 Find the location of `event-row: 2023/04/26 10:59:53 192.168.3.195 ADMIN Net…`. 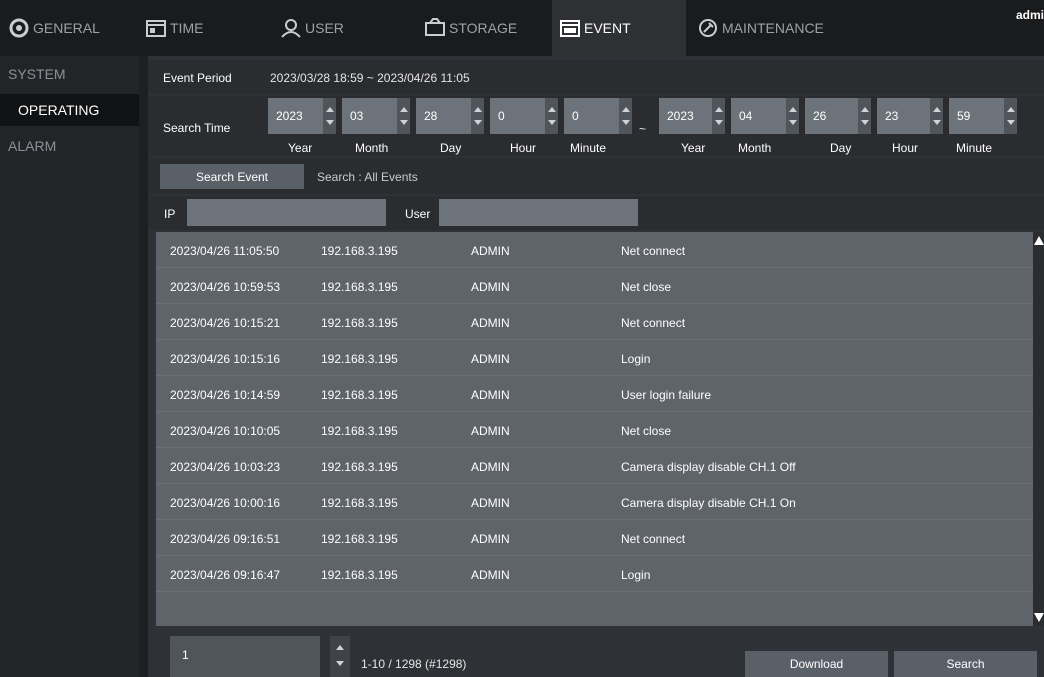

event-row: 2023/04/26 10:59:53 192.168.3.195 ADMIN Net… is located at coordinates (594, 286).